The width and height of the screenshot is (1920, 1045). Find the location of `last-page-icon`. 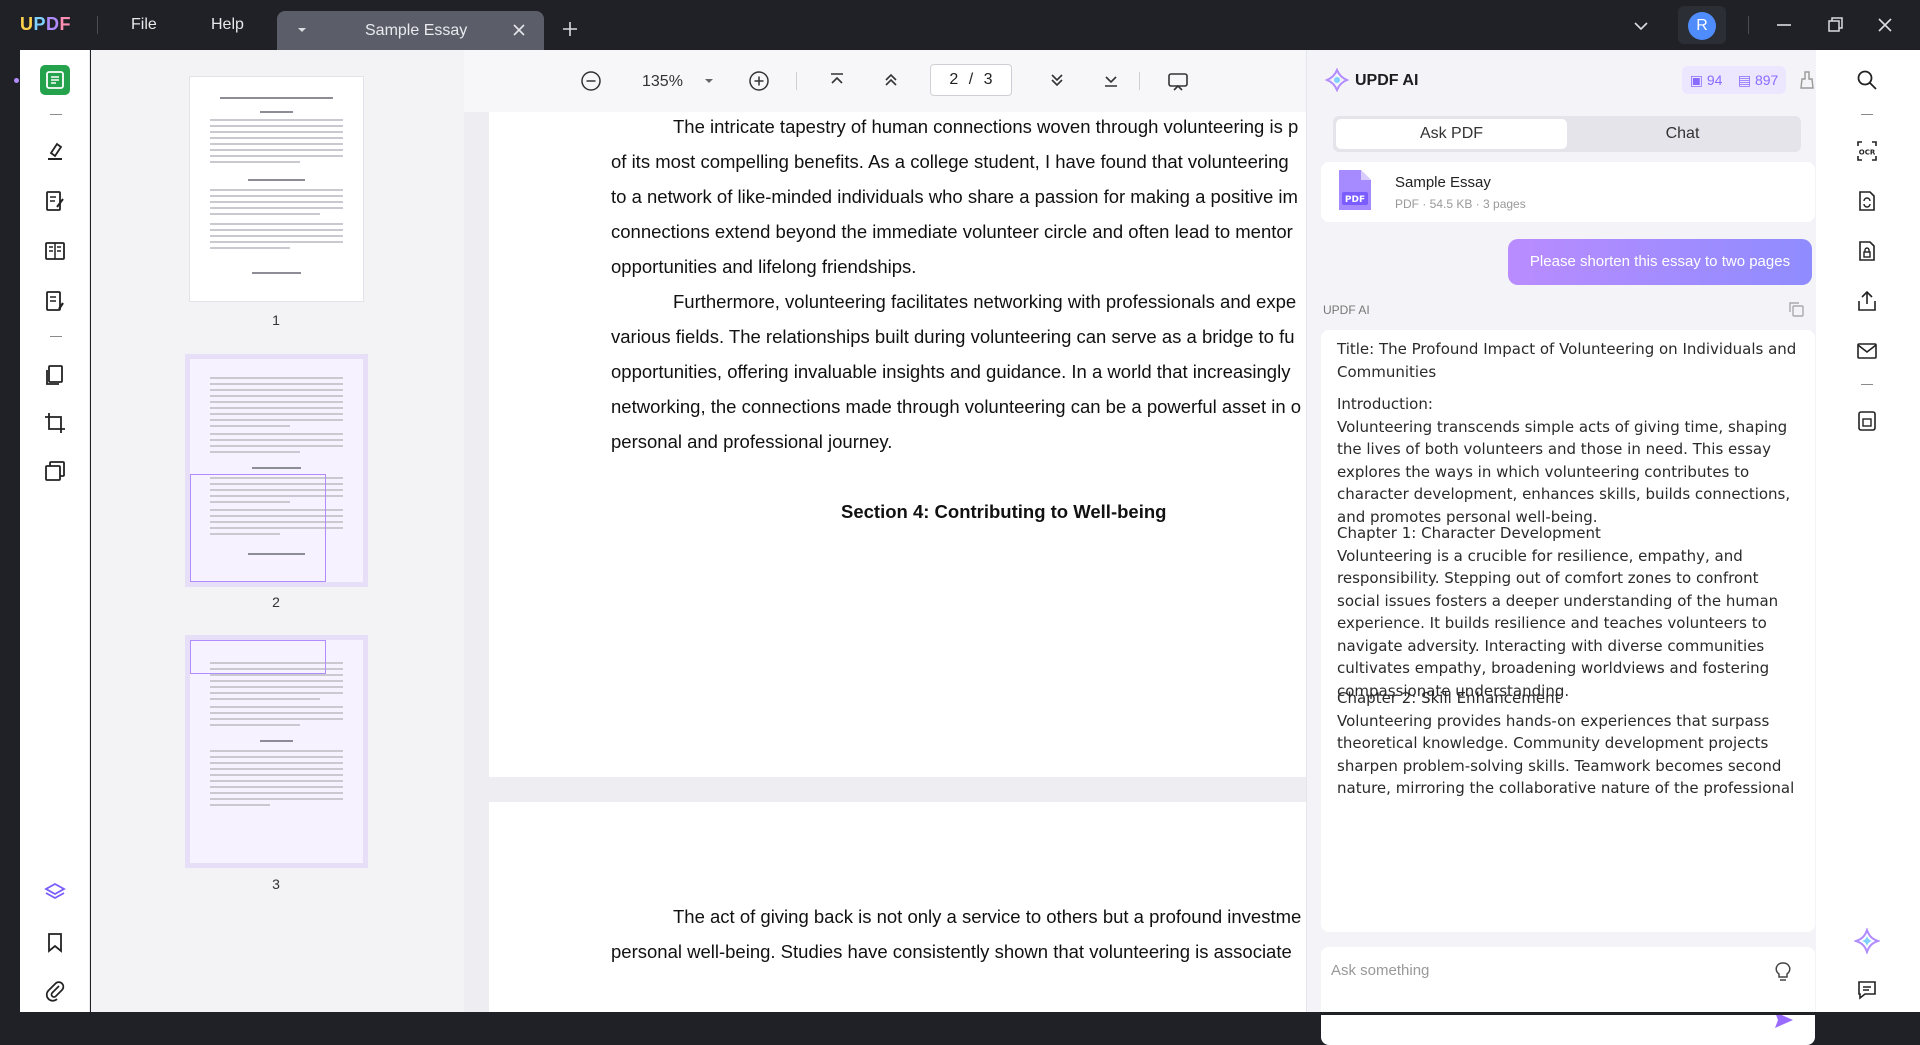

last-page-icon is located at coordinates (1111, 80).